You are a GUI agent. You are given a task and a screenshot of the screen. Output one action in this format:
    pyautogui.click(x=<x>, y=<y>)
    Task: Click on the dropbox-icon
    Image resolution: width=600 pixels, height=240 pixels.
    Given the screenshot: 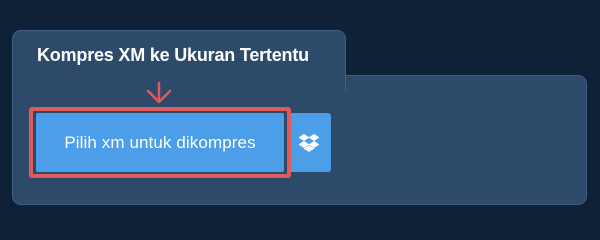 What is the action you would take?
    pyautogui.click(x=309, y=142)
    